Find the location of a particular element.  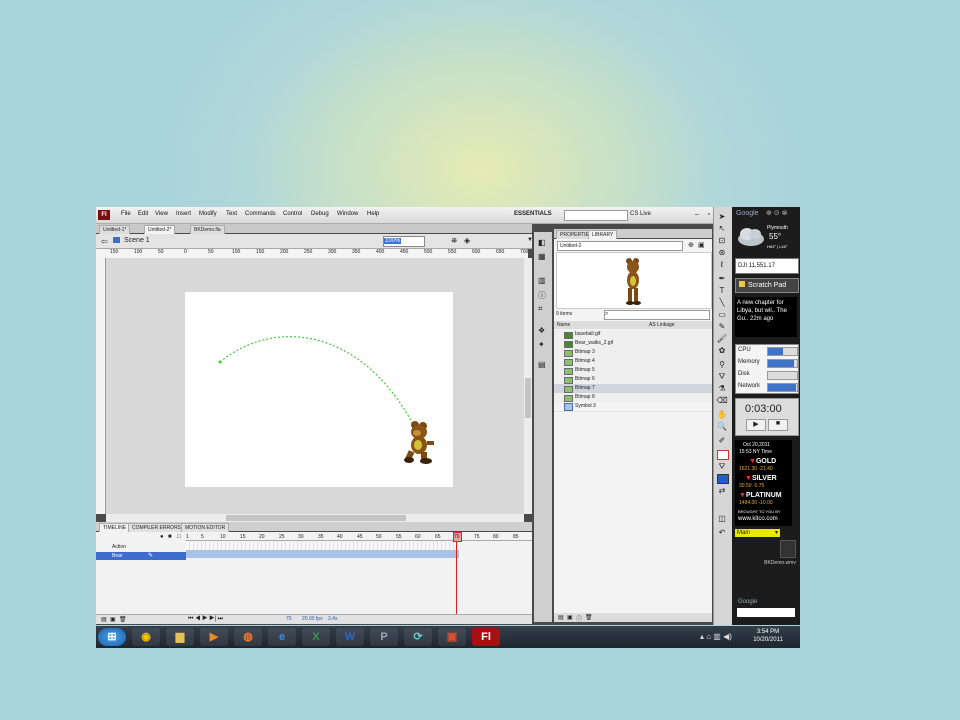

pen-tool-icon: ✒ is located at coordinates (722, 279).